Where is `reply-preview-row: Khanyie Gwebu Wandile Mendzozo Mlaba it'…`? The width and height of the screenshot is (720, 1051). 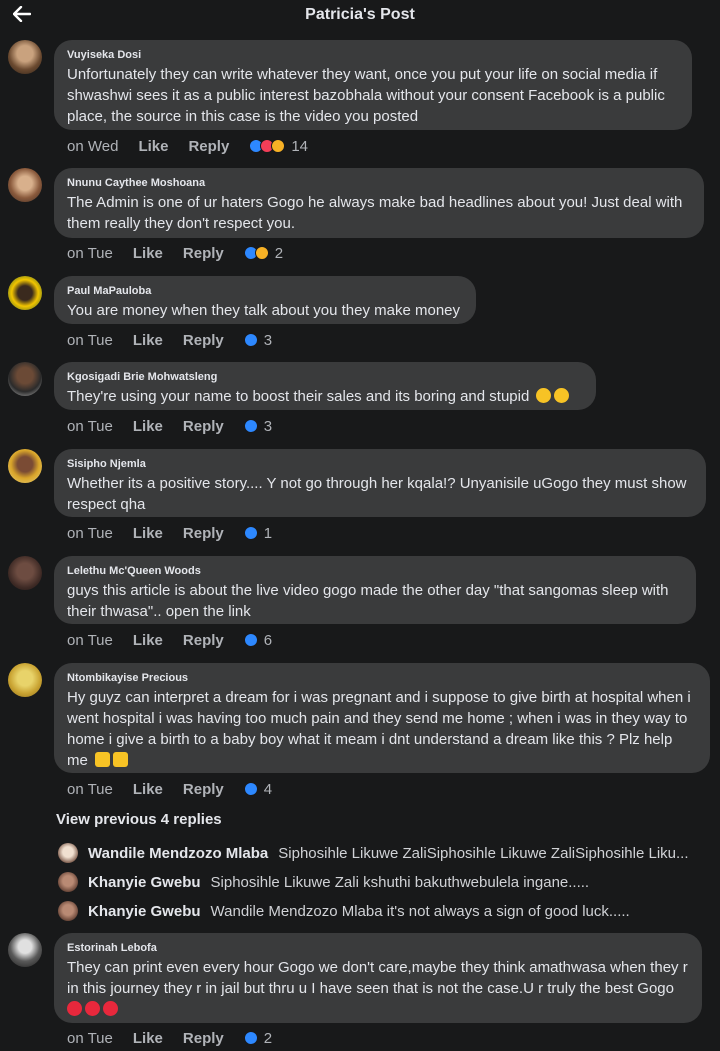
reply-preview-row: Khanyie Gwebu Wandile Mendzozo Mlaba it'… is located at coordinates (344, 911).